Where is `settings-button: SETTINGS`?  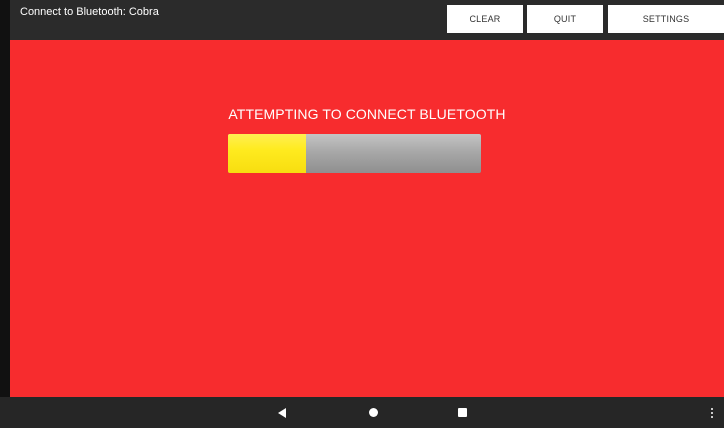
settings-button: SETTINGS is located at coordinates (666, 19).